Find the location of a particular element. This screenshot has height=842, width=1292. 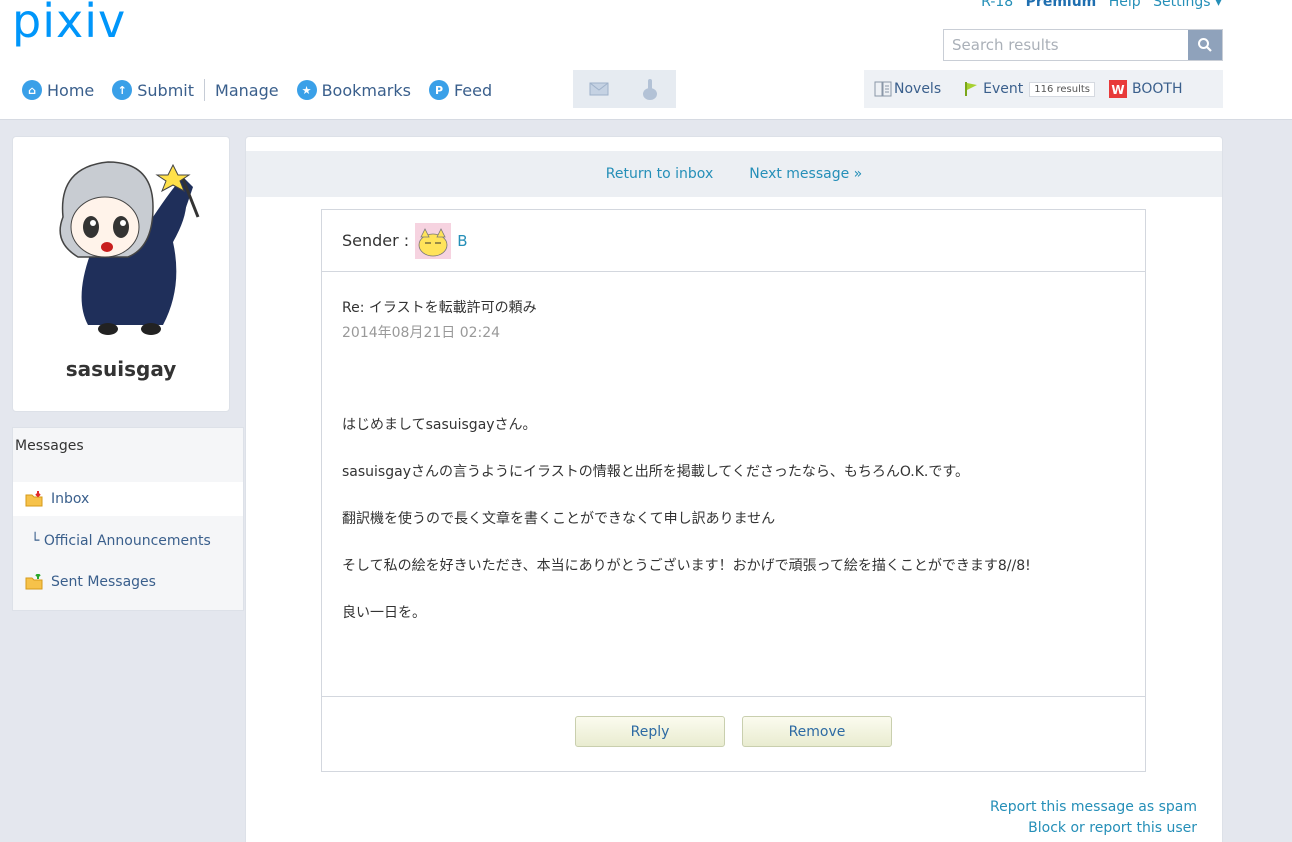

home-icon: ⌂ is located at coordinates (32, 90).